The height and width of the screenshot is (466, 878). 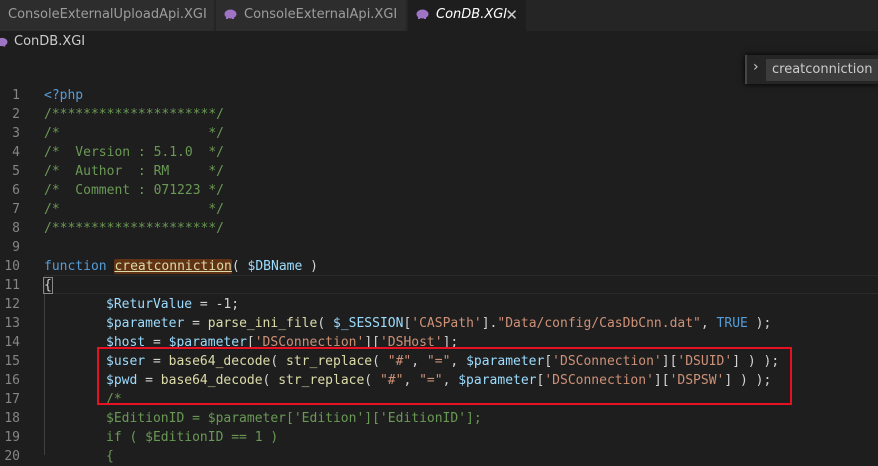 What do you see at coordinates (16, 152) in the screenshot?
I see `line-number: 4` at bounding box center [16, 152].